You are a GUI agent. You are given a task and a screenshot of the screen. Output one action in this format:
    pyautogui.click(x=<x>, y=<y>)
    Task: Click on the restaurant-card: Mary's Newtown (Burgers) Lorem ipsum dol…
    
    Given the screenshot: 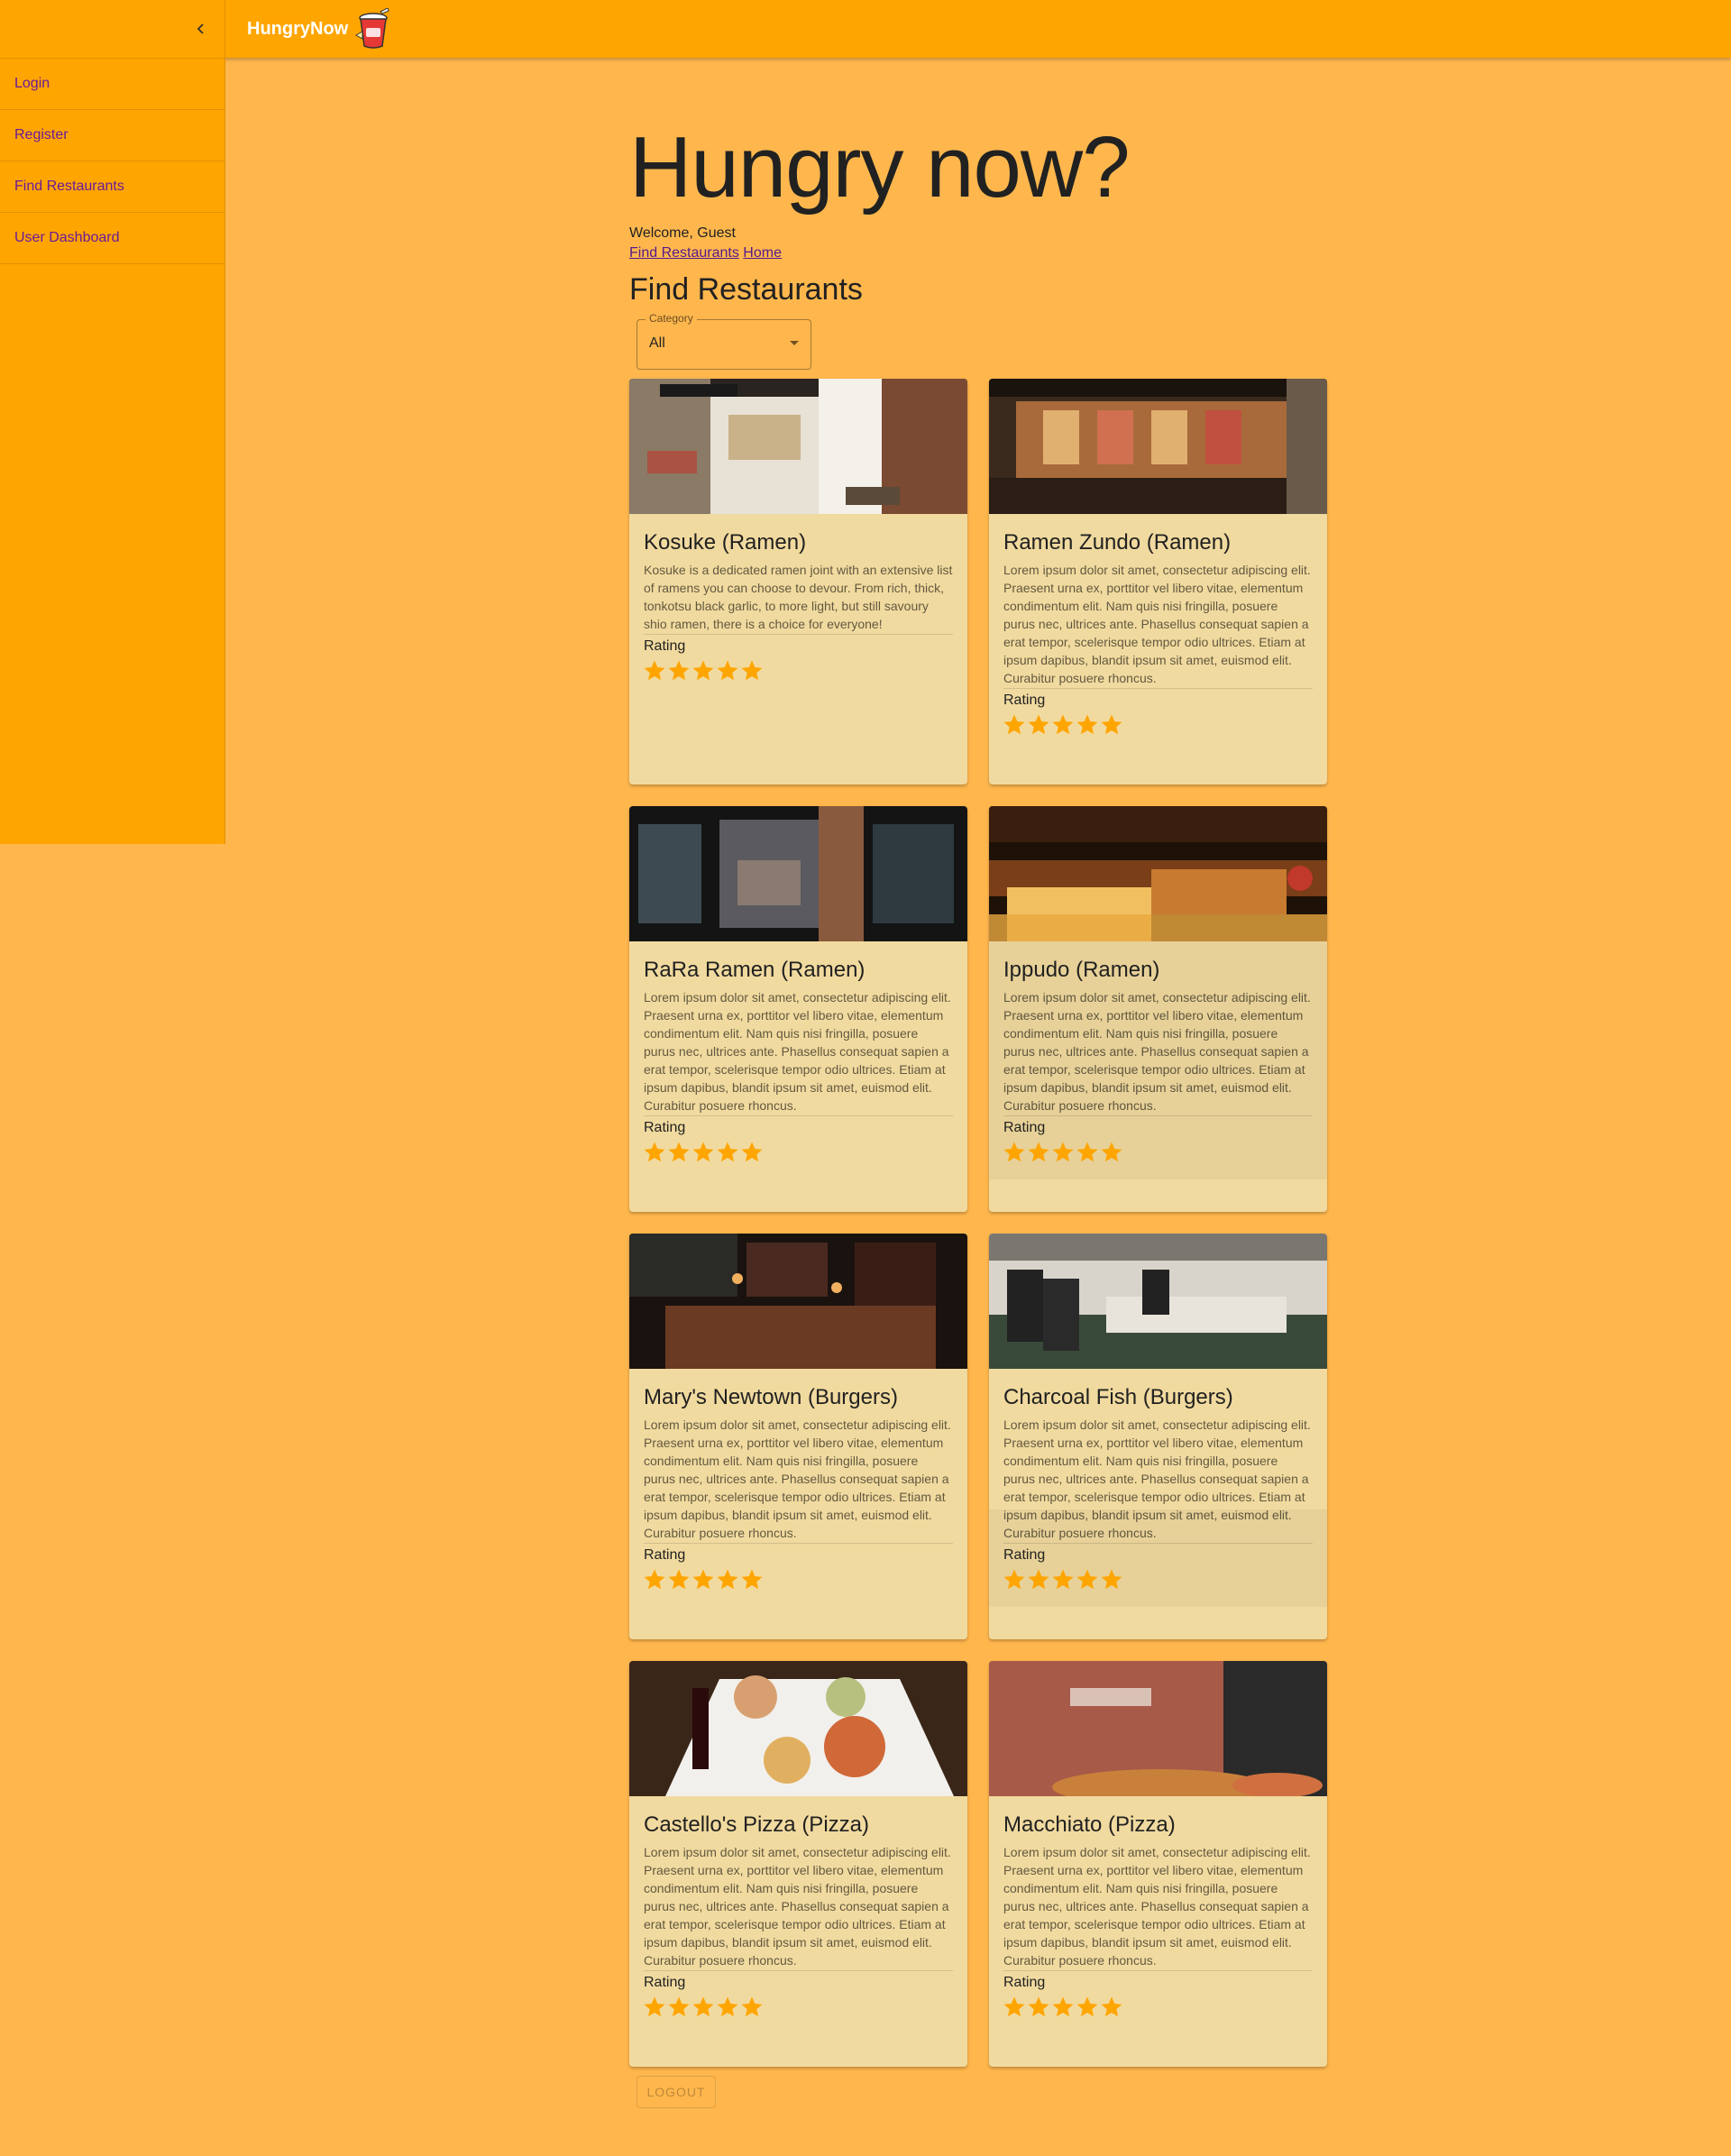 What is the action you would take?
    pyautogui.click(x=798, y=1436)
    